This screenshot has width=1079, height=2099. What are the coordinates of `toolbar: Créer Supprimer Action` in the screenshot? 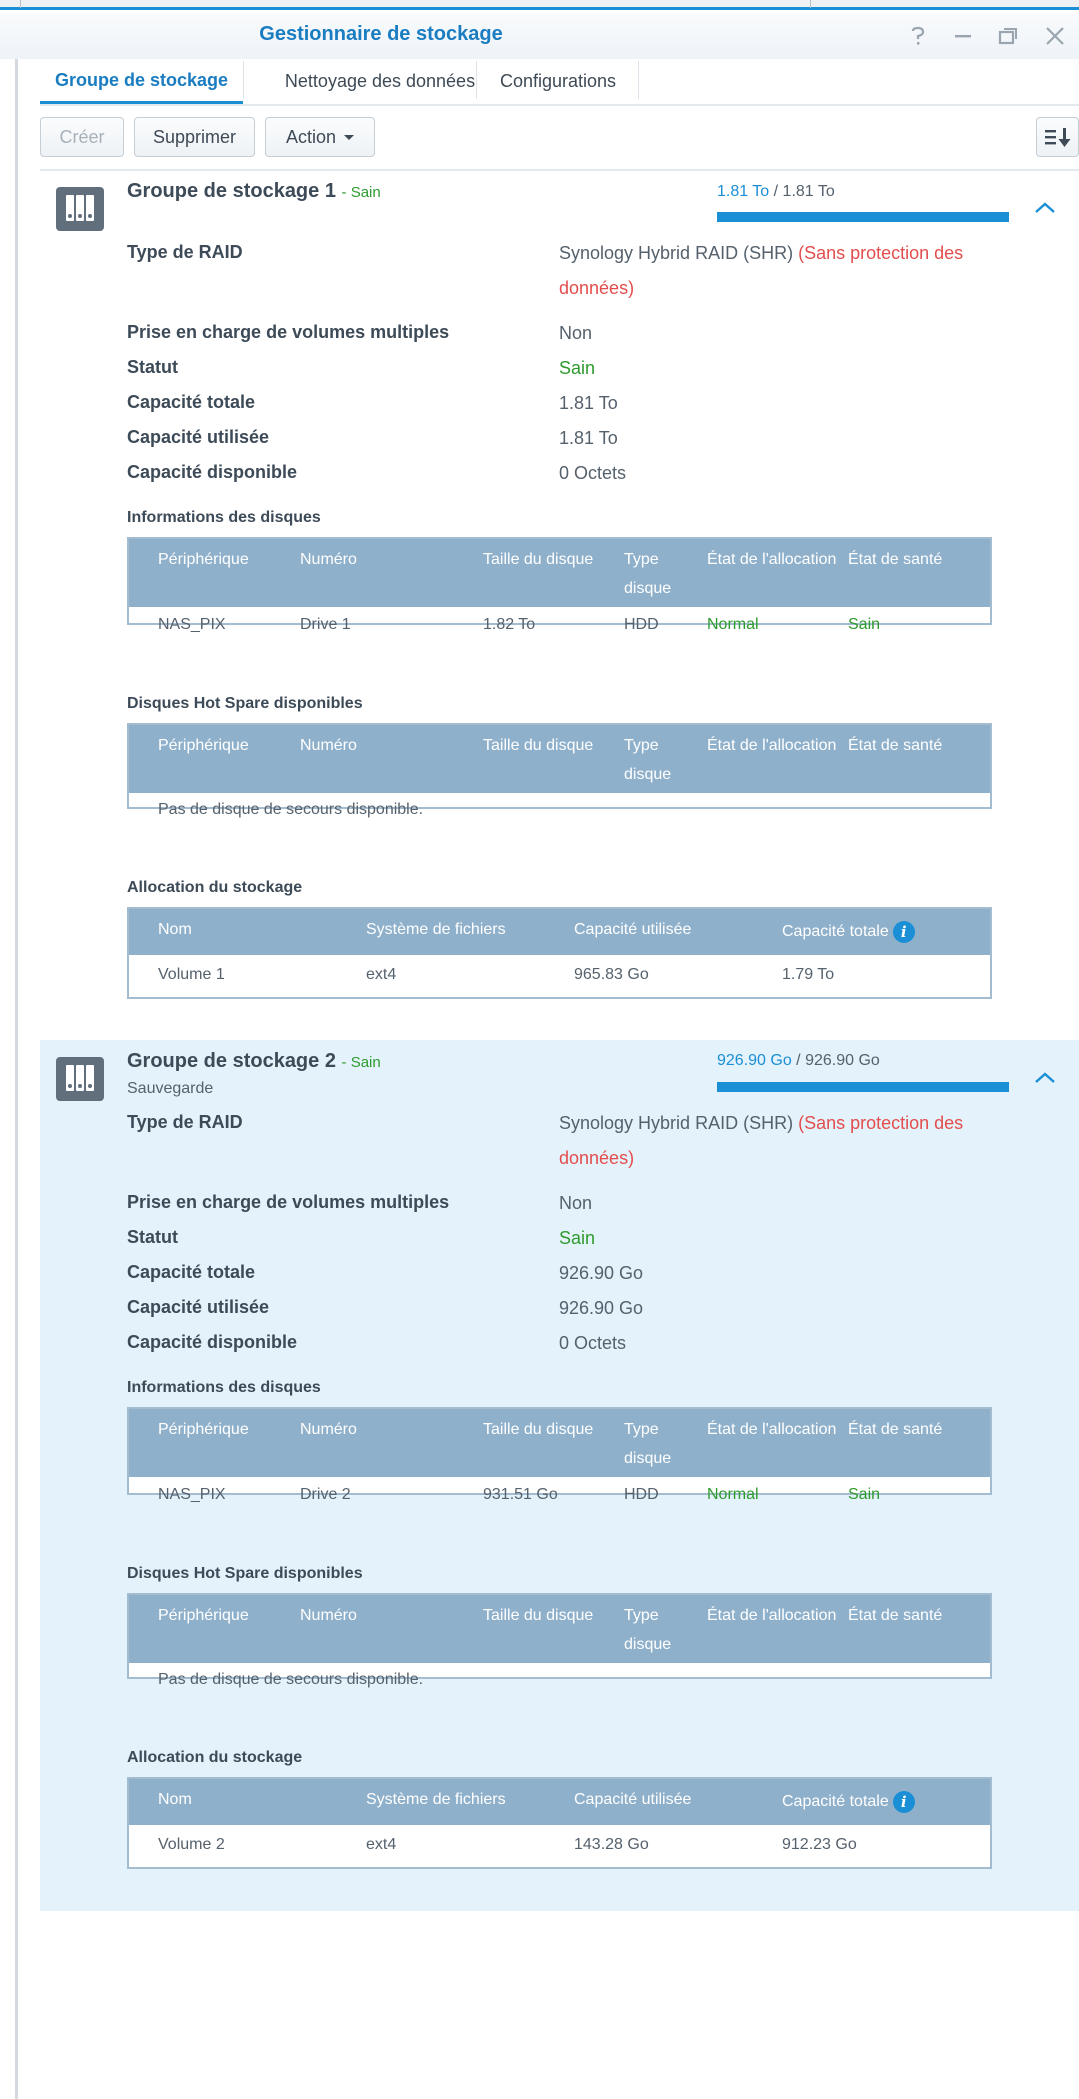 It's located at (559, 138).